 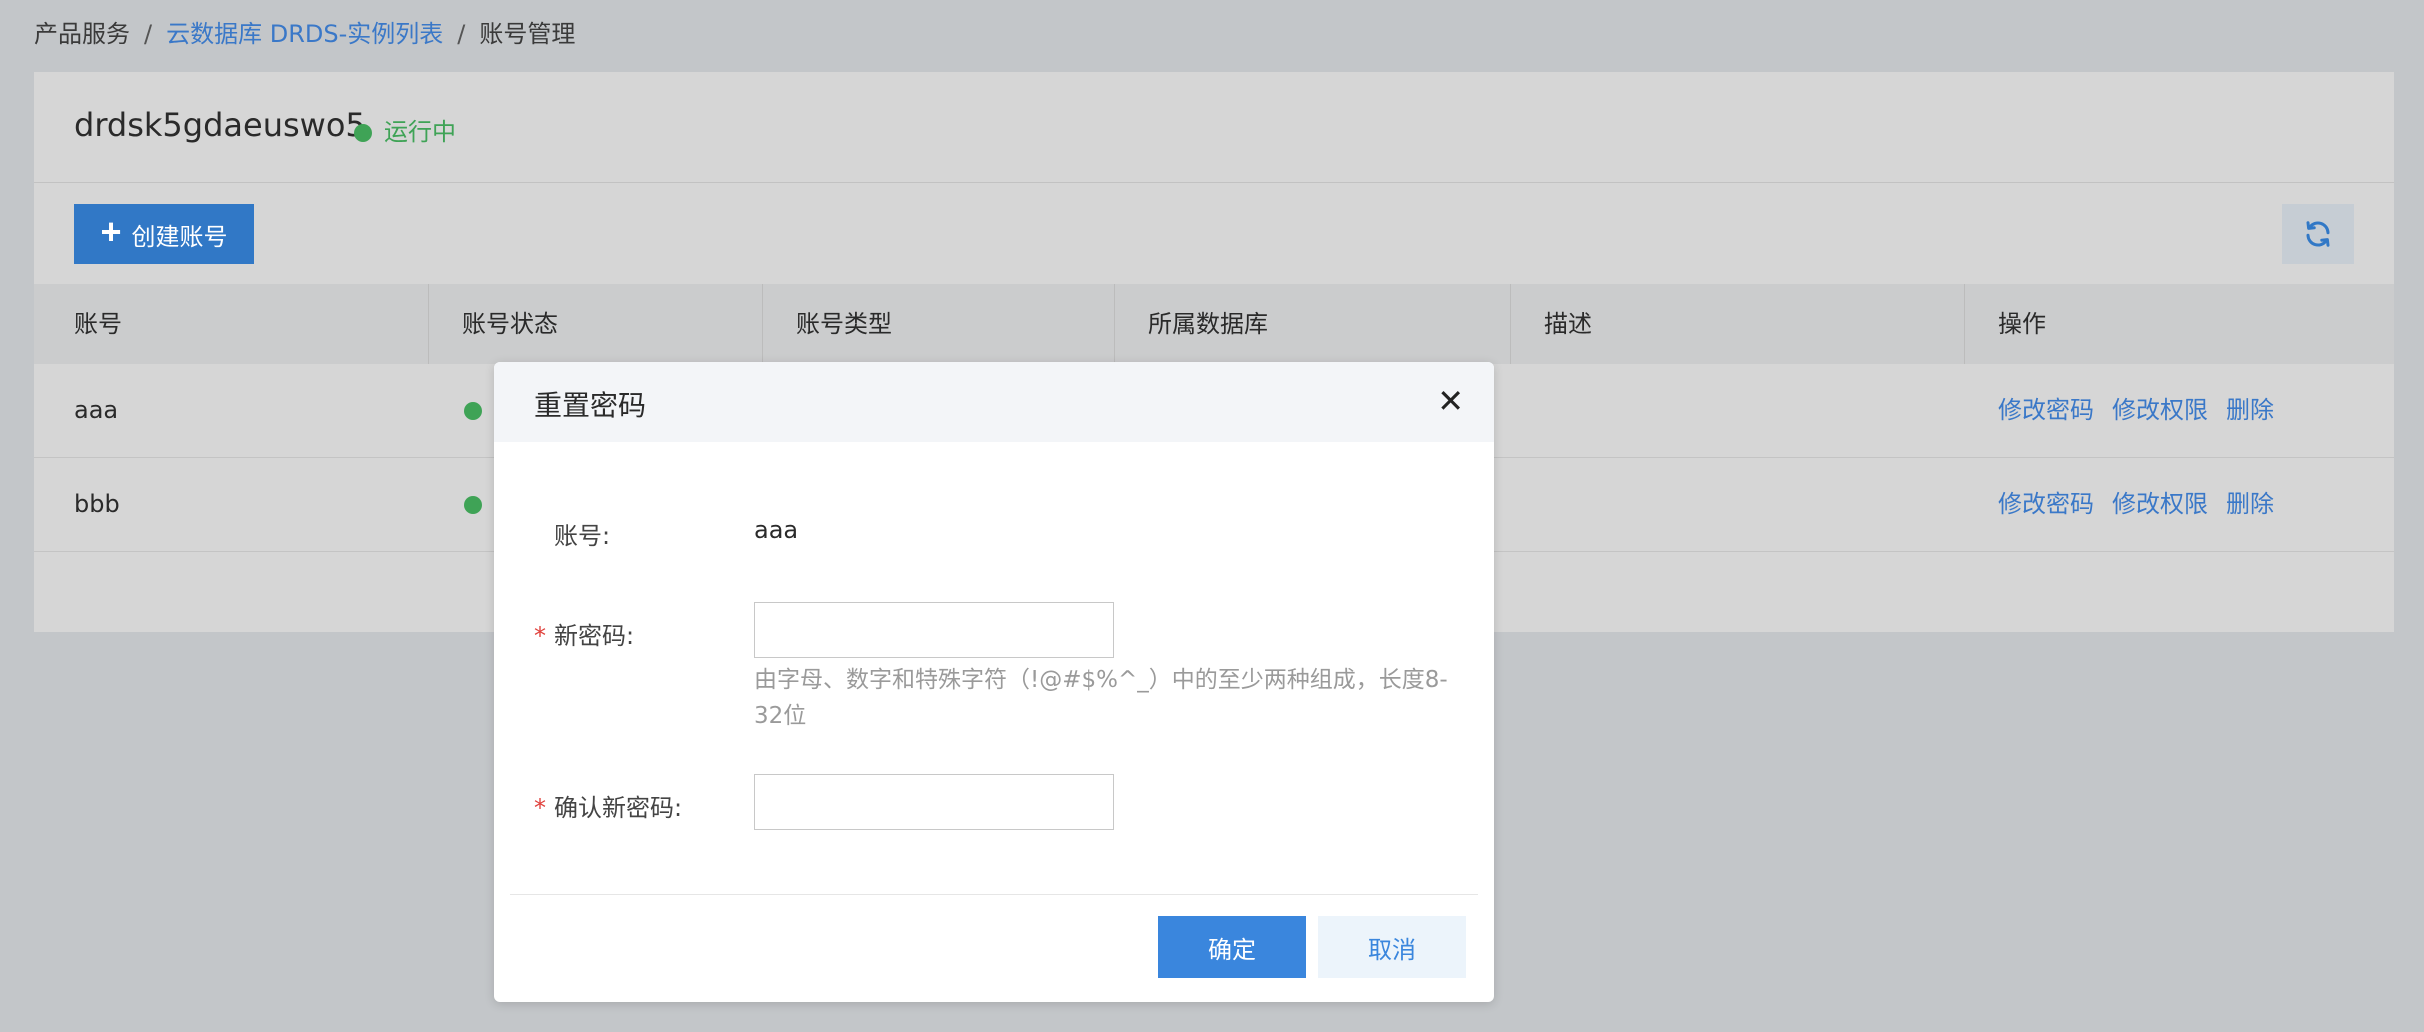 I want to click on breadcrumb-products: 产品服务, so click(x=82, y=34).